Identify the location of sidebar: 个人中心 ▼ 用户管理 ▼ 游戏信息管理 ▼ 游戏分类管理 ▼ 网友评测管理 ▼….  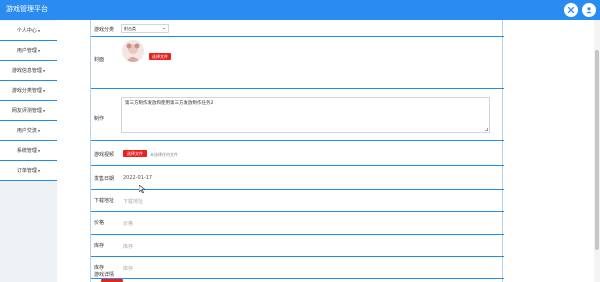
(28, 151).